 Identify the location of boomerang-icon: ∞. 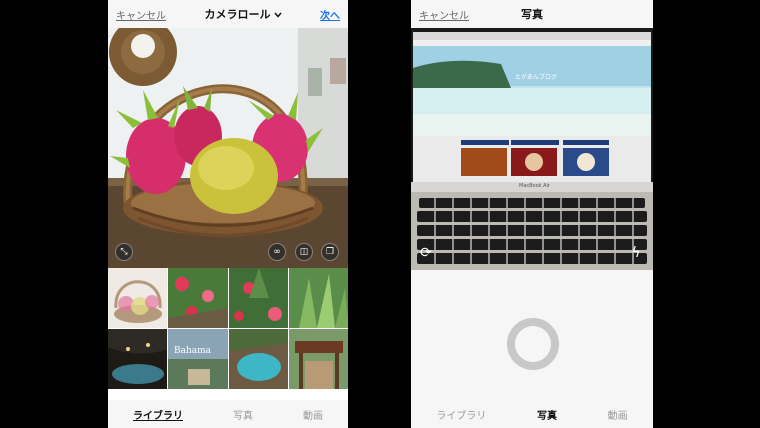
(277, 252).